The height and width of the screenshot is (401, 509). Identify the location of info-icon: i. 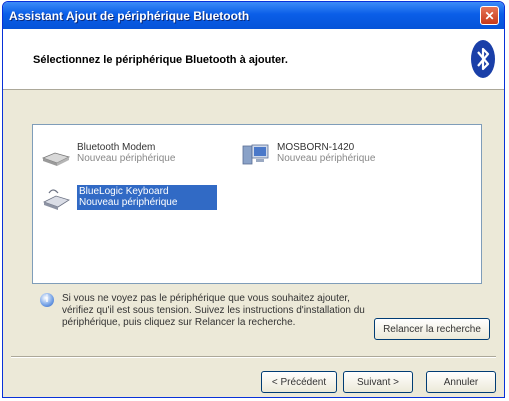
(47, 300).